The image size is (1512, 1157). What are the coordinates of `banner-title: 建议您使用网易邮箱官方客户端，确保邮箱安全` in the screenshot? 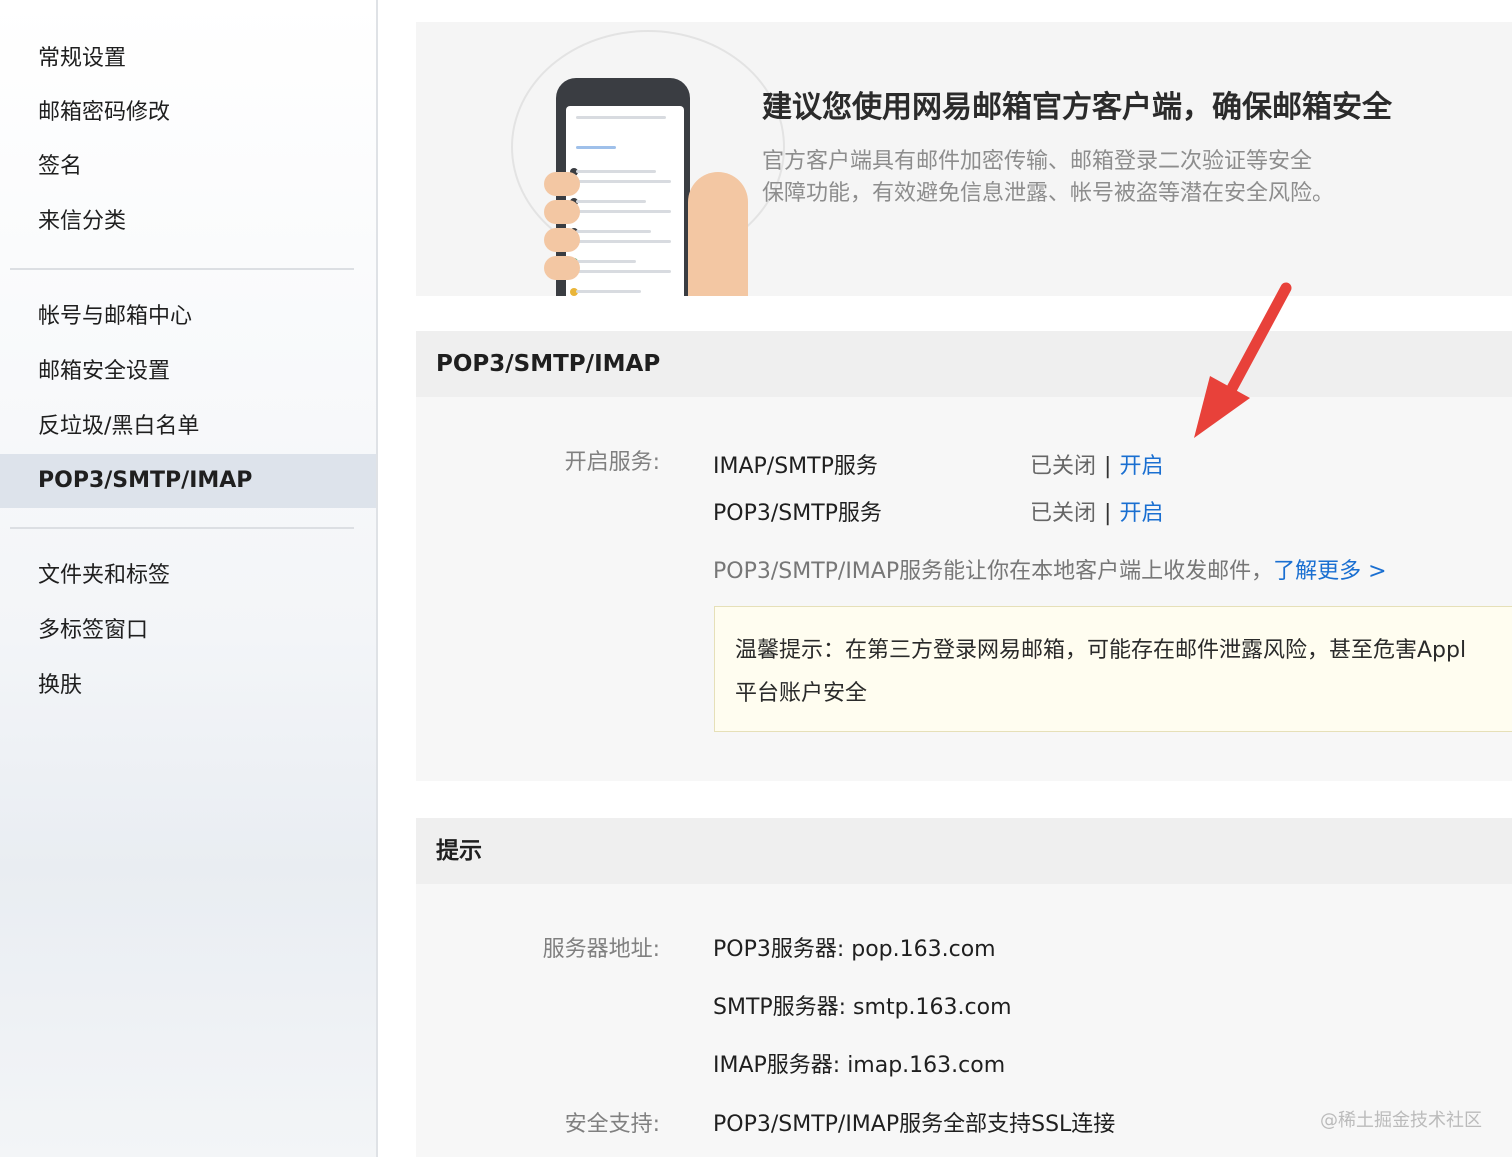 It's located at (1077, 107).